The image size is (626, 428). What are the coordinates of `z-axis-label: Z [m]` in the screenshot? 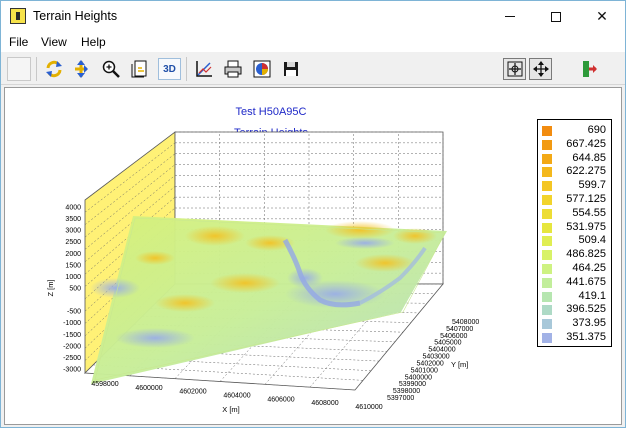 It's located at (50, 287).